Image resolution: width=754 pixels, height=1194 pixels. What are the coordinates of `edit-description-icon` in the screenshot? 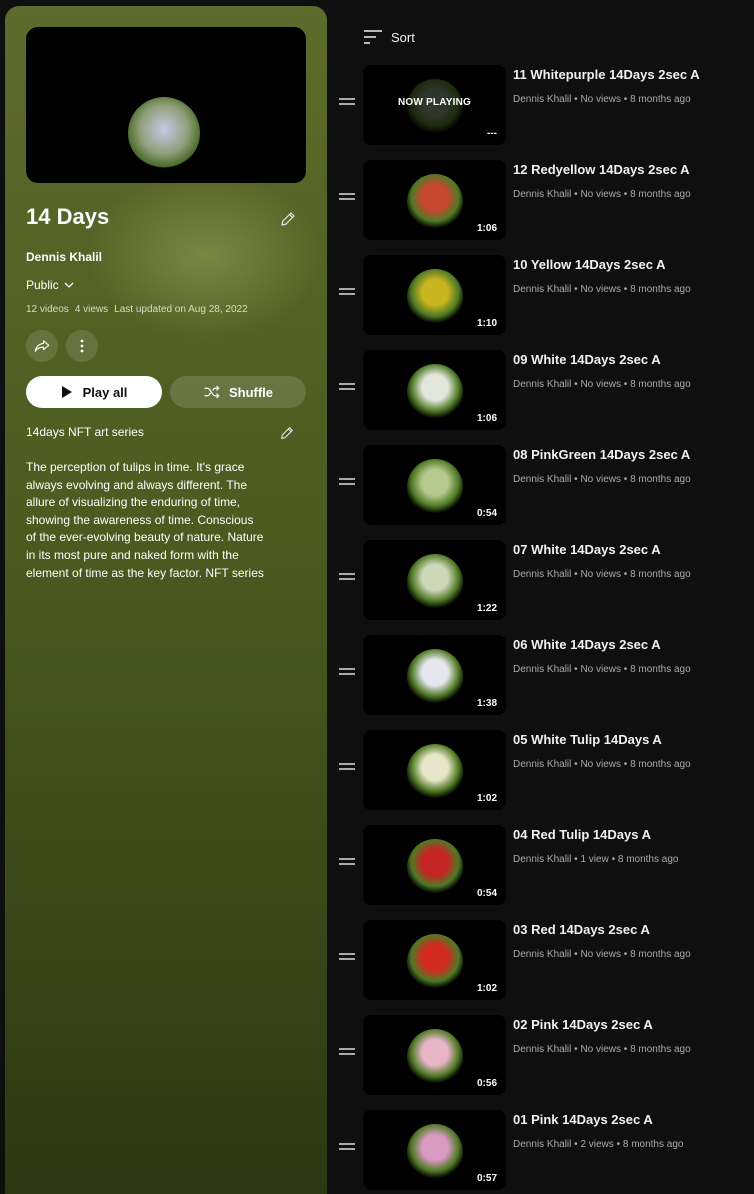 It's located at (287, 433).